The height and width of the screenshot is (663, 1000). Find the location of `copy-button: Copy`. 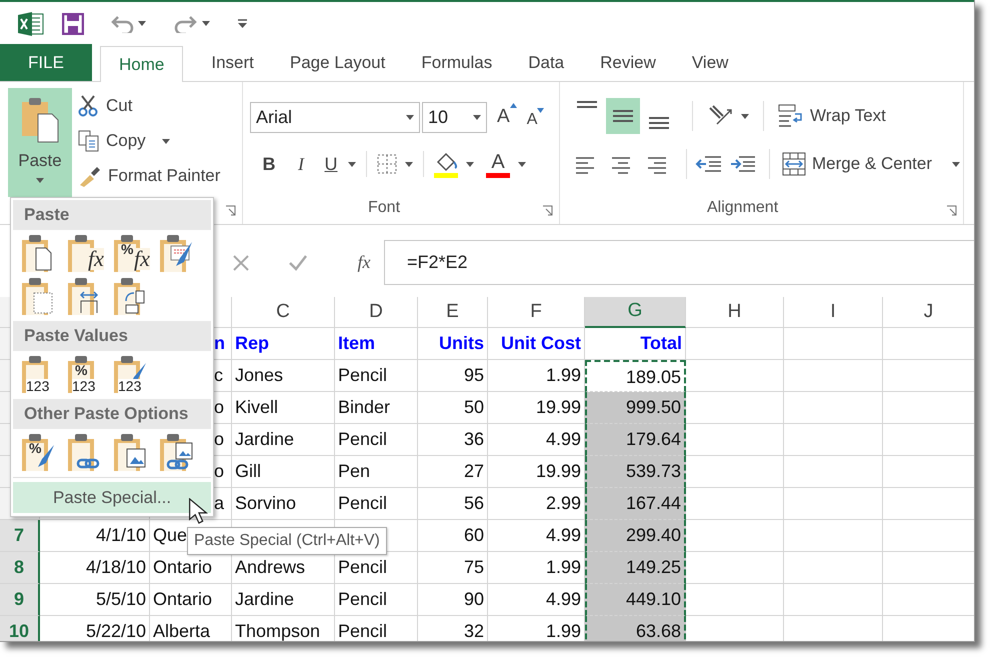

copy-button: Copy is located at coordinates (149, 141).